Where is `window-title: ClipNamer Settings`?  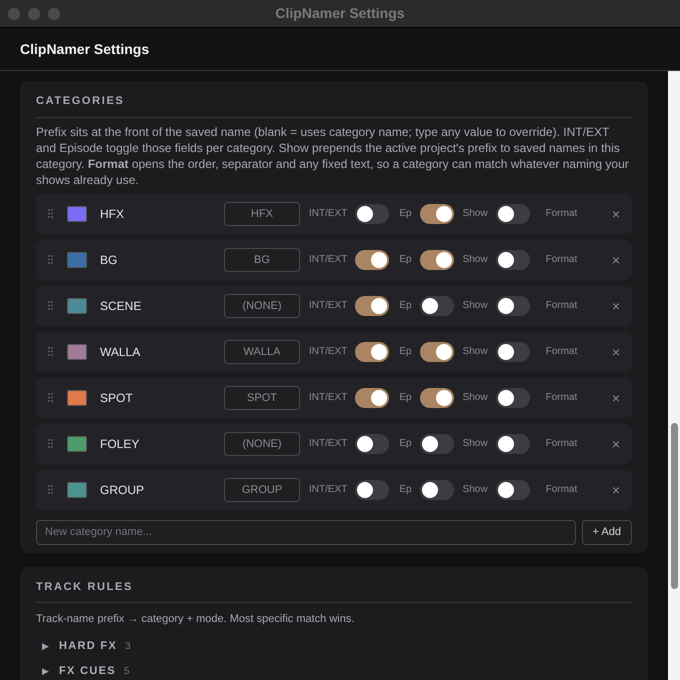
window-title: ClipNamer Settings is located at coordinates (340, 13).